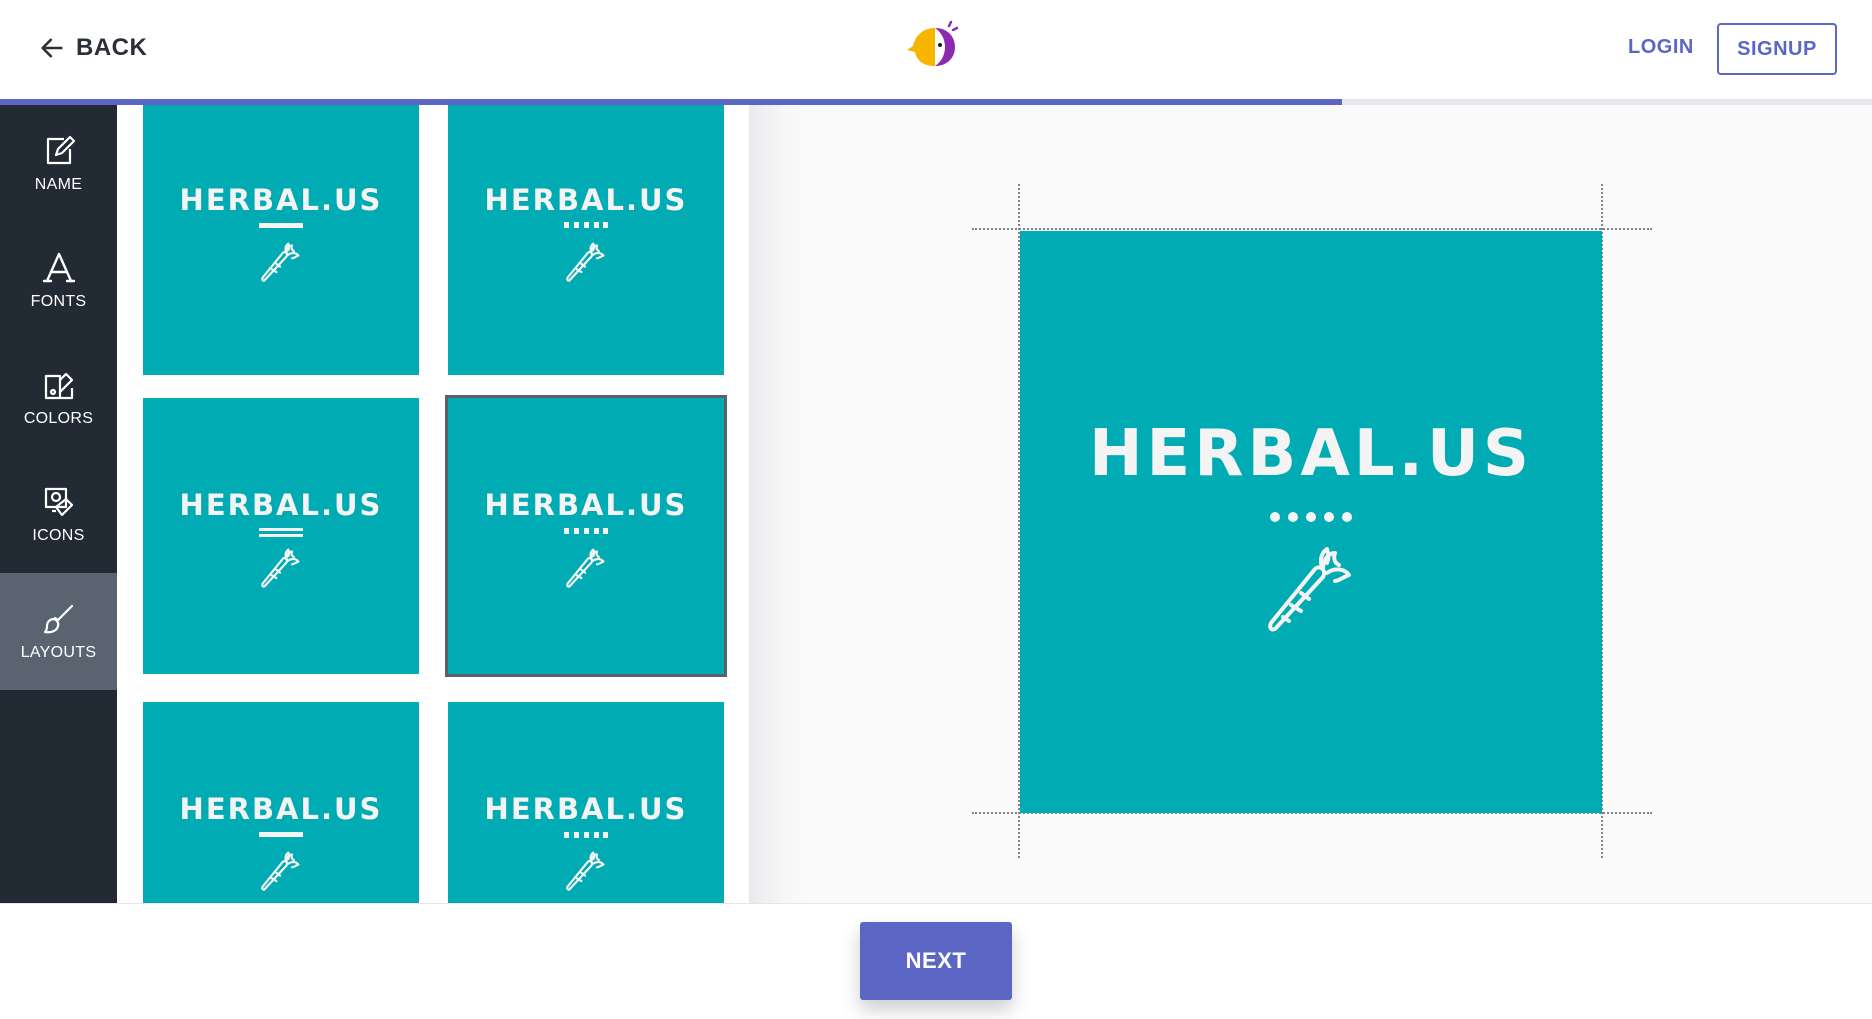  What do you see at coordinates (586, 536) in the screenshot?
I see `layout-tile-selected: HERBAL.US` at bounding box center [586, 536].